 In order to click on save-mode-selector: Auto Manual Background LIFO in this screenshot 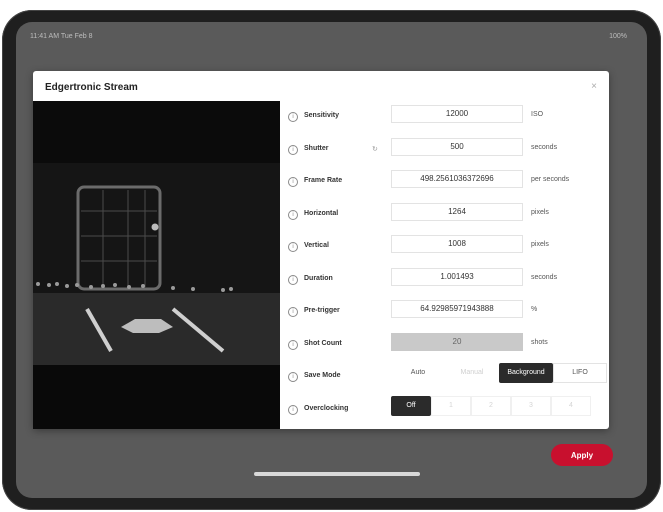, I will do `click(499, 373)`.